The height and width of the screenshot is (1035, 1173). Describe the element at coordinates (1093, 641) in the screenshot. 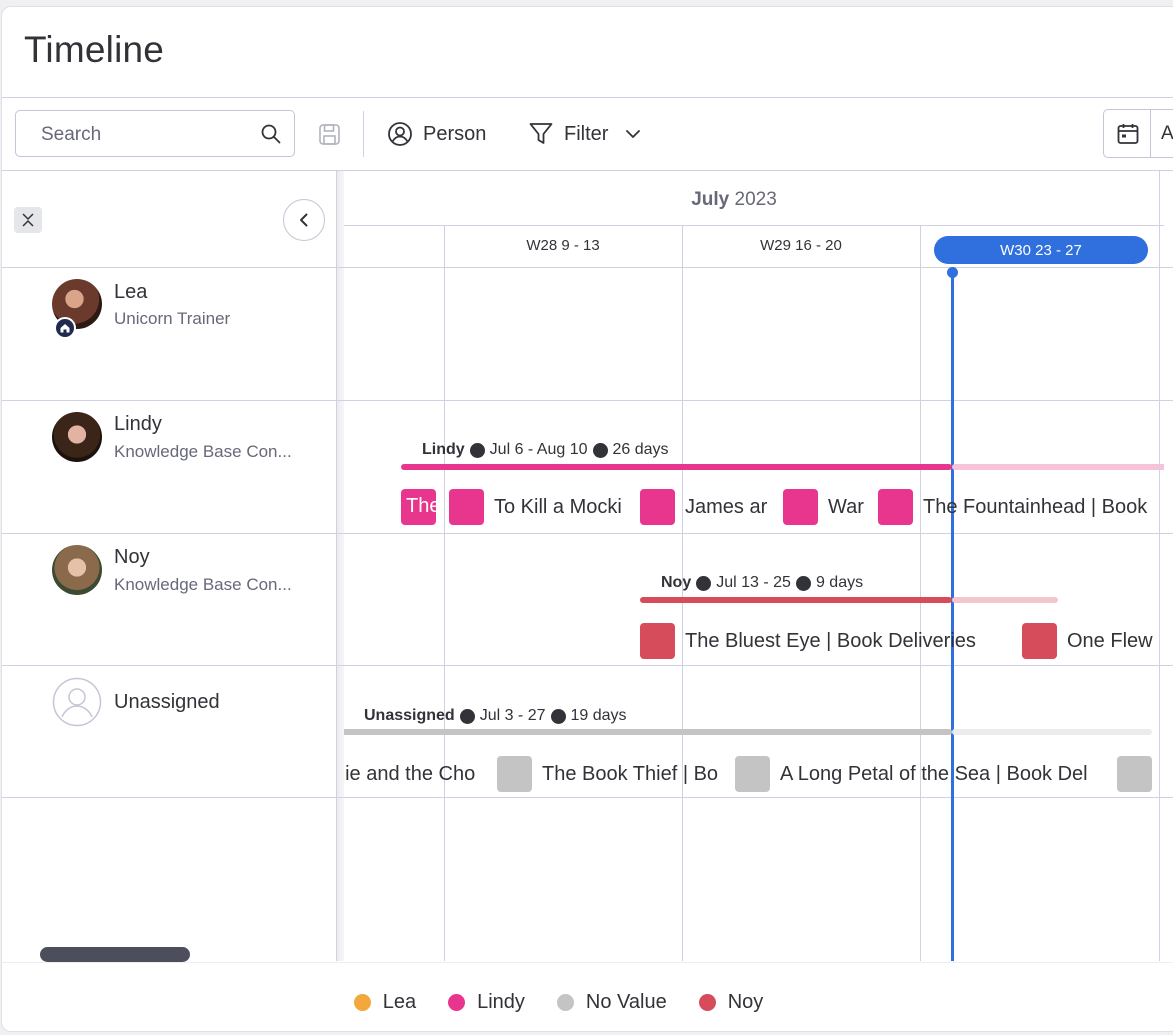

I see `timeline-item: One Flew` at that location.